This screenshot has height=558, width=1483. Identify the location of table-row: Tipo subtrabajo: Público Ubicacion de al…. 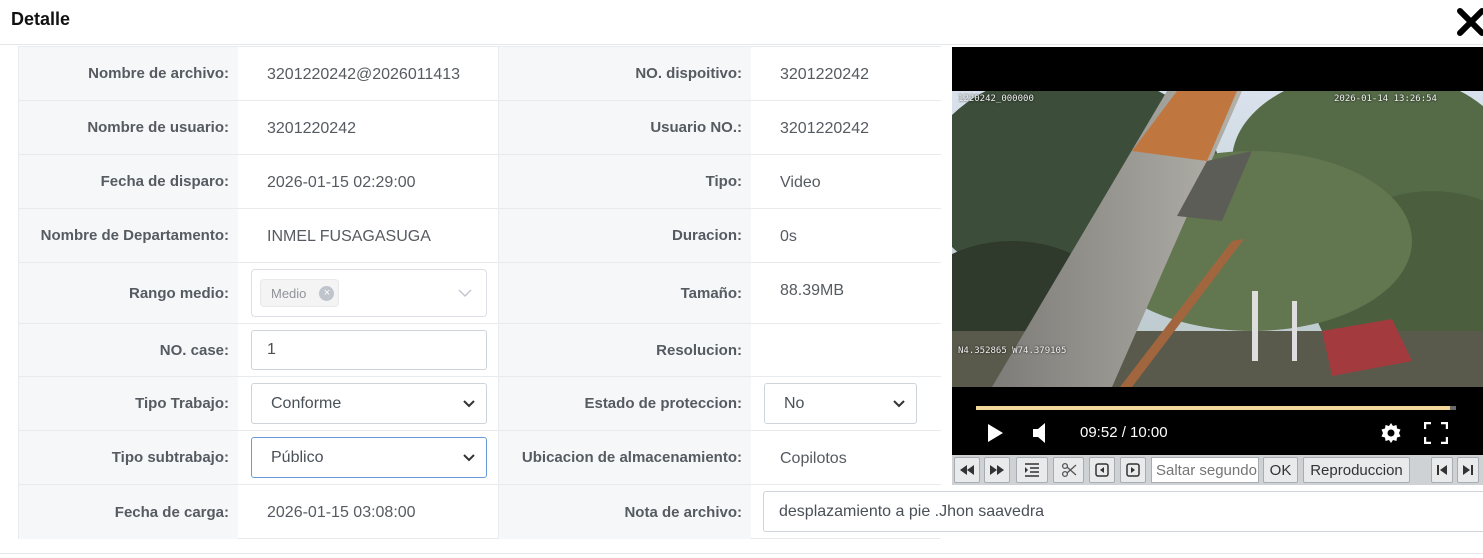
(480, 457).